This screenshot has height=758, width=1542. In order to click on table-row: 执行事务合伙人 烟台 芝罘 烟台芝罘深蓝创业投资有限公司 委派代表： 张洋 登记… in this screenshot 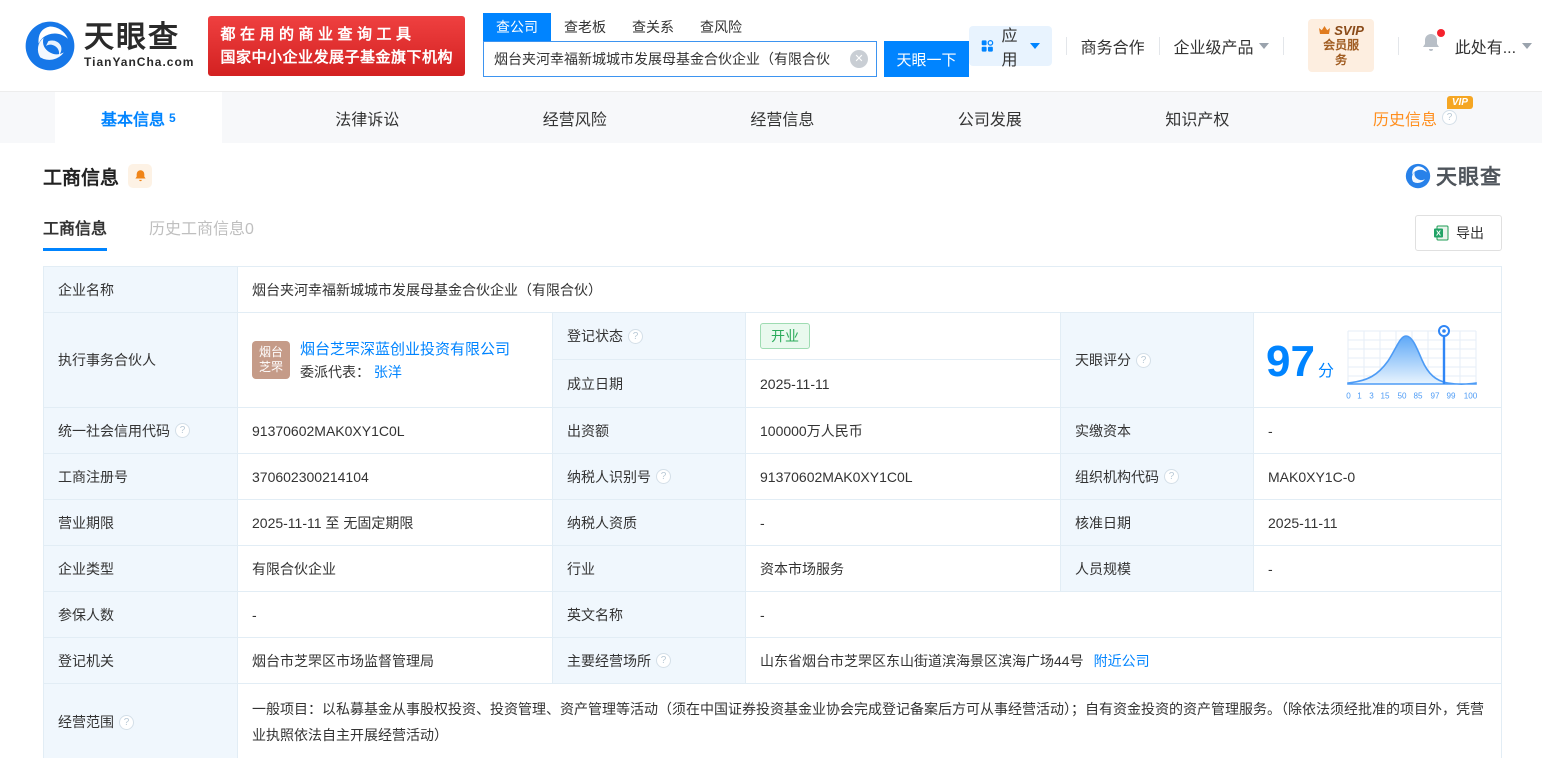, I will do `click(772, 360)`.